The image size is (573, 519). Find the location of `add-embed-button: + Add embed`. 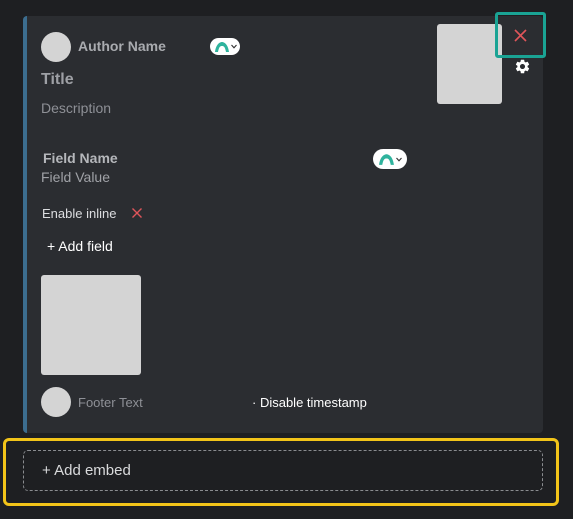

add-embed-button: + Add embed is located at coordinates (283, 470).